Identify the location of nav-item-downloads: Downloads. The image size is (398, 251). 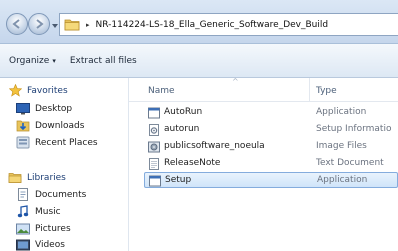
(50, 125).